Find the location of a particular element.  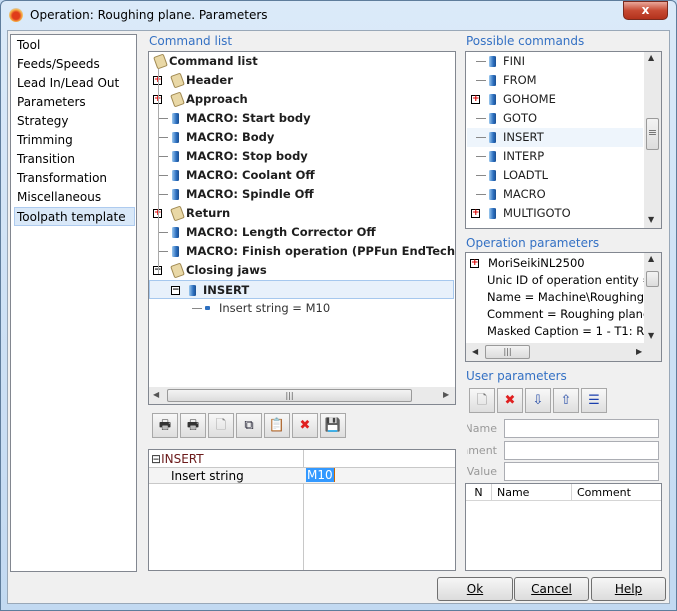

delete-button: ✖ is located at coordinates (305, 425).